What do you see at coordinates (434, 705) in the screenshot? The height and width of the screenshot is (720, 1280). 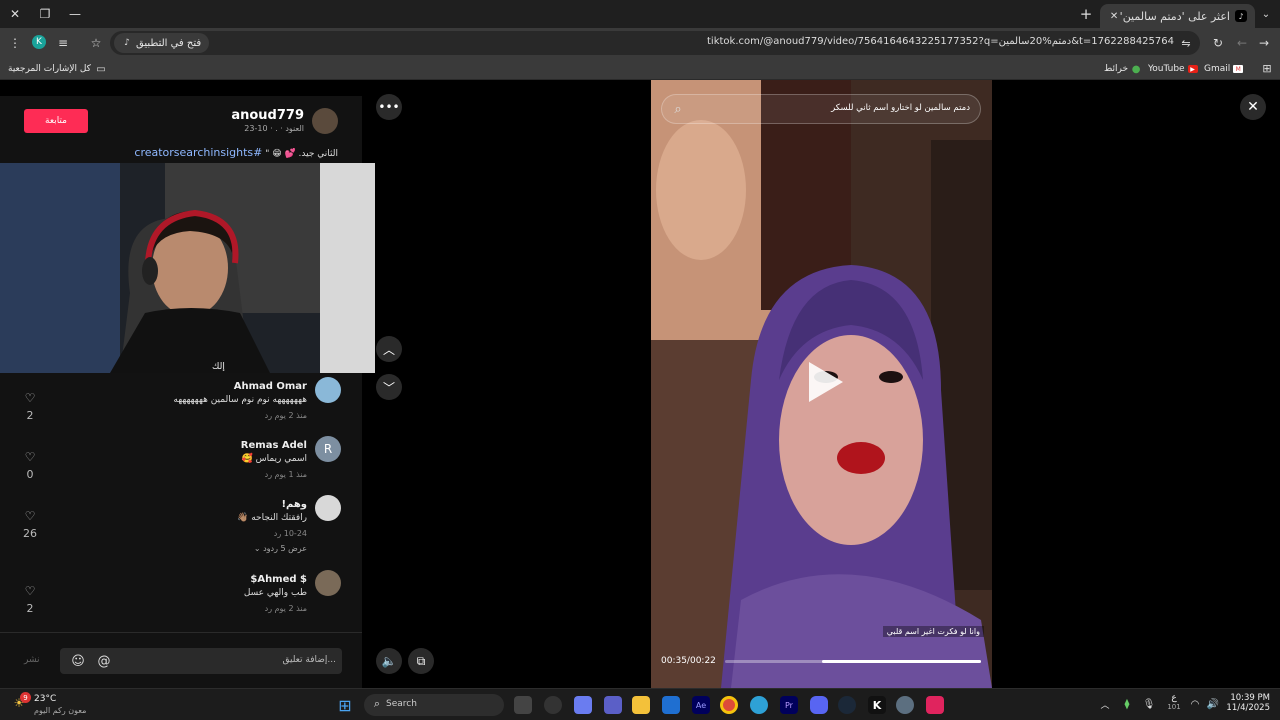 I see `taskbar-search: ⌕ Search` at bounding box center [434, 705].